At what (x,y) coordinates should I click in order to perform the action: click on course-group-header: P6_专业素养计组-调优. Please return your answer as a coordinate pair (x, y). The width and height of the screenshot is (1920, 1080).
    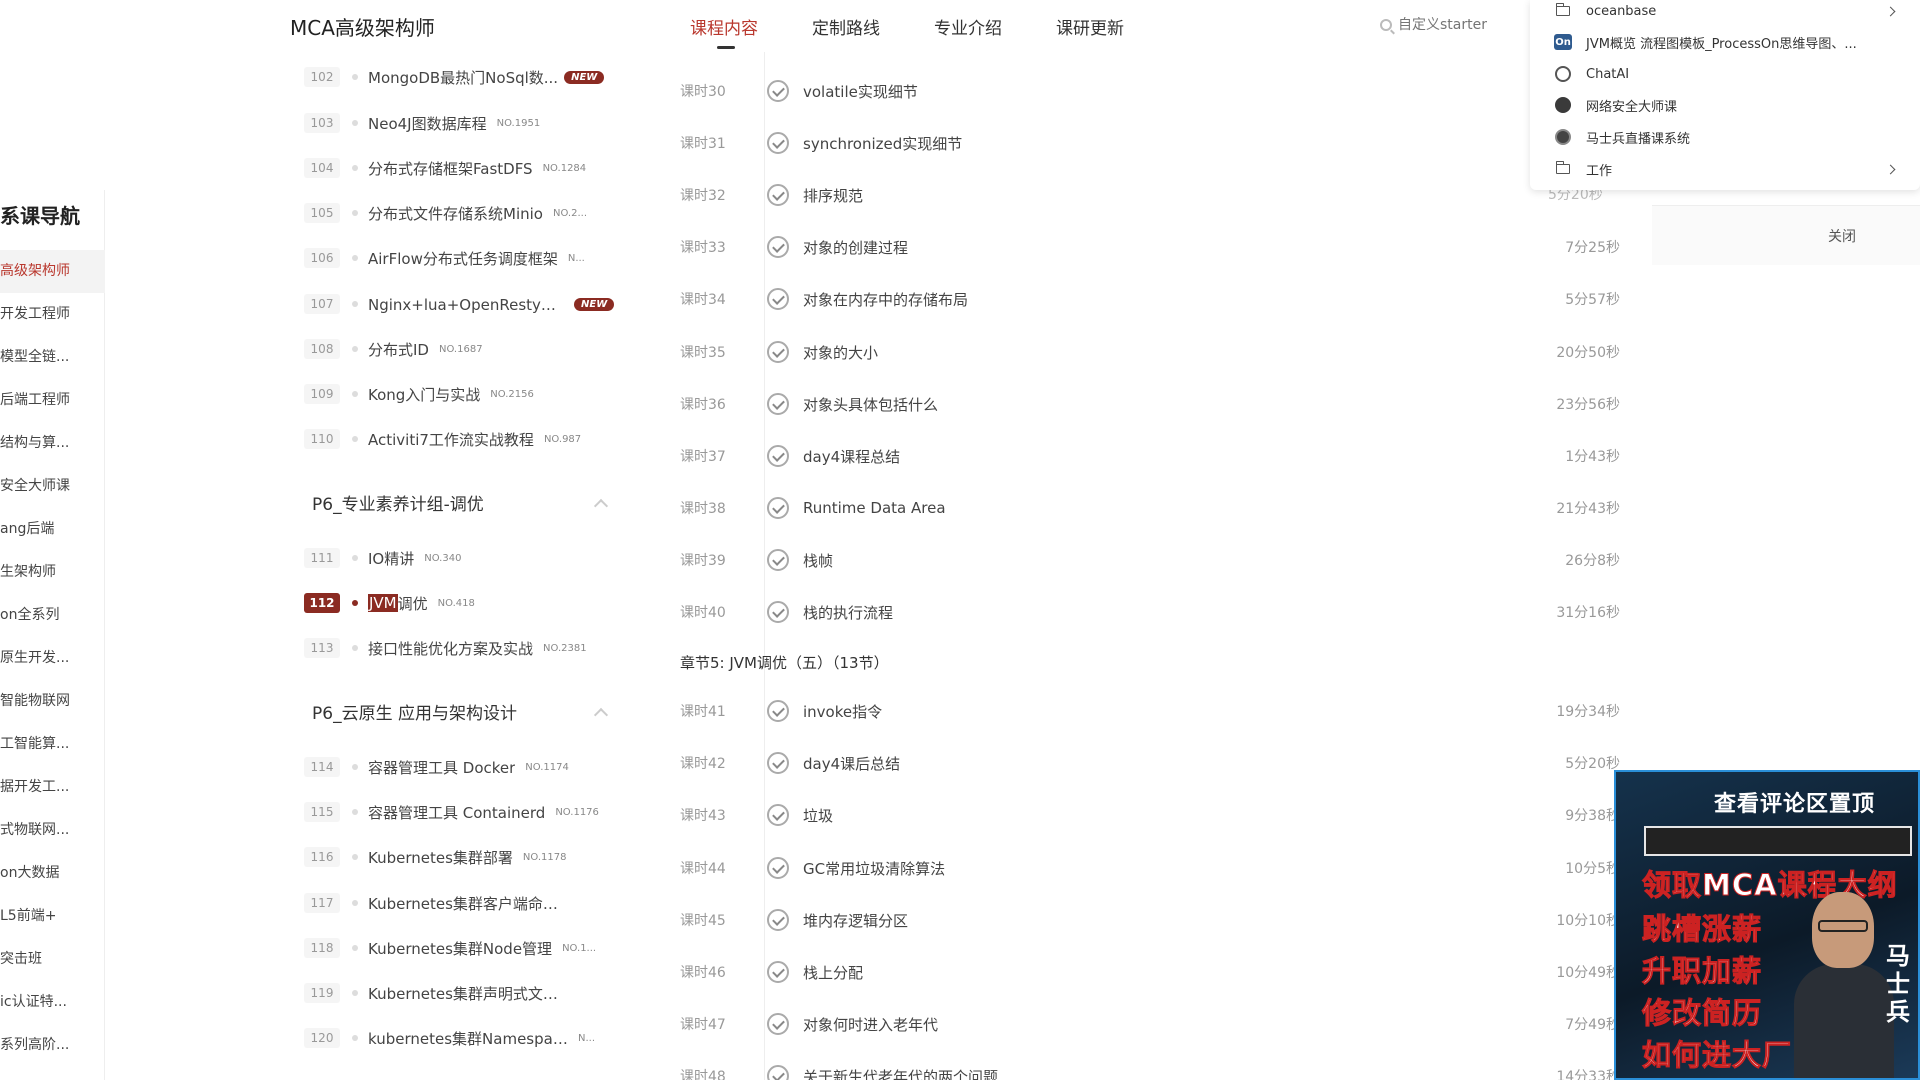
    Looking at the image, I should click on (462, 502).